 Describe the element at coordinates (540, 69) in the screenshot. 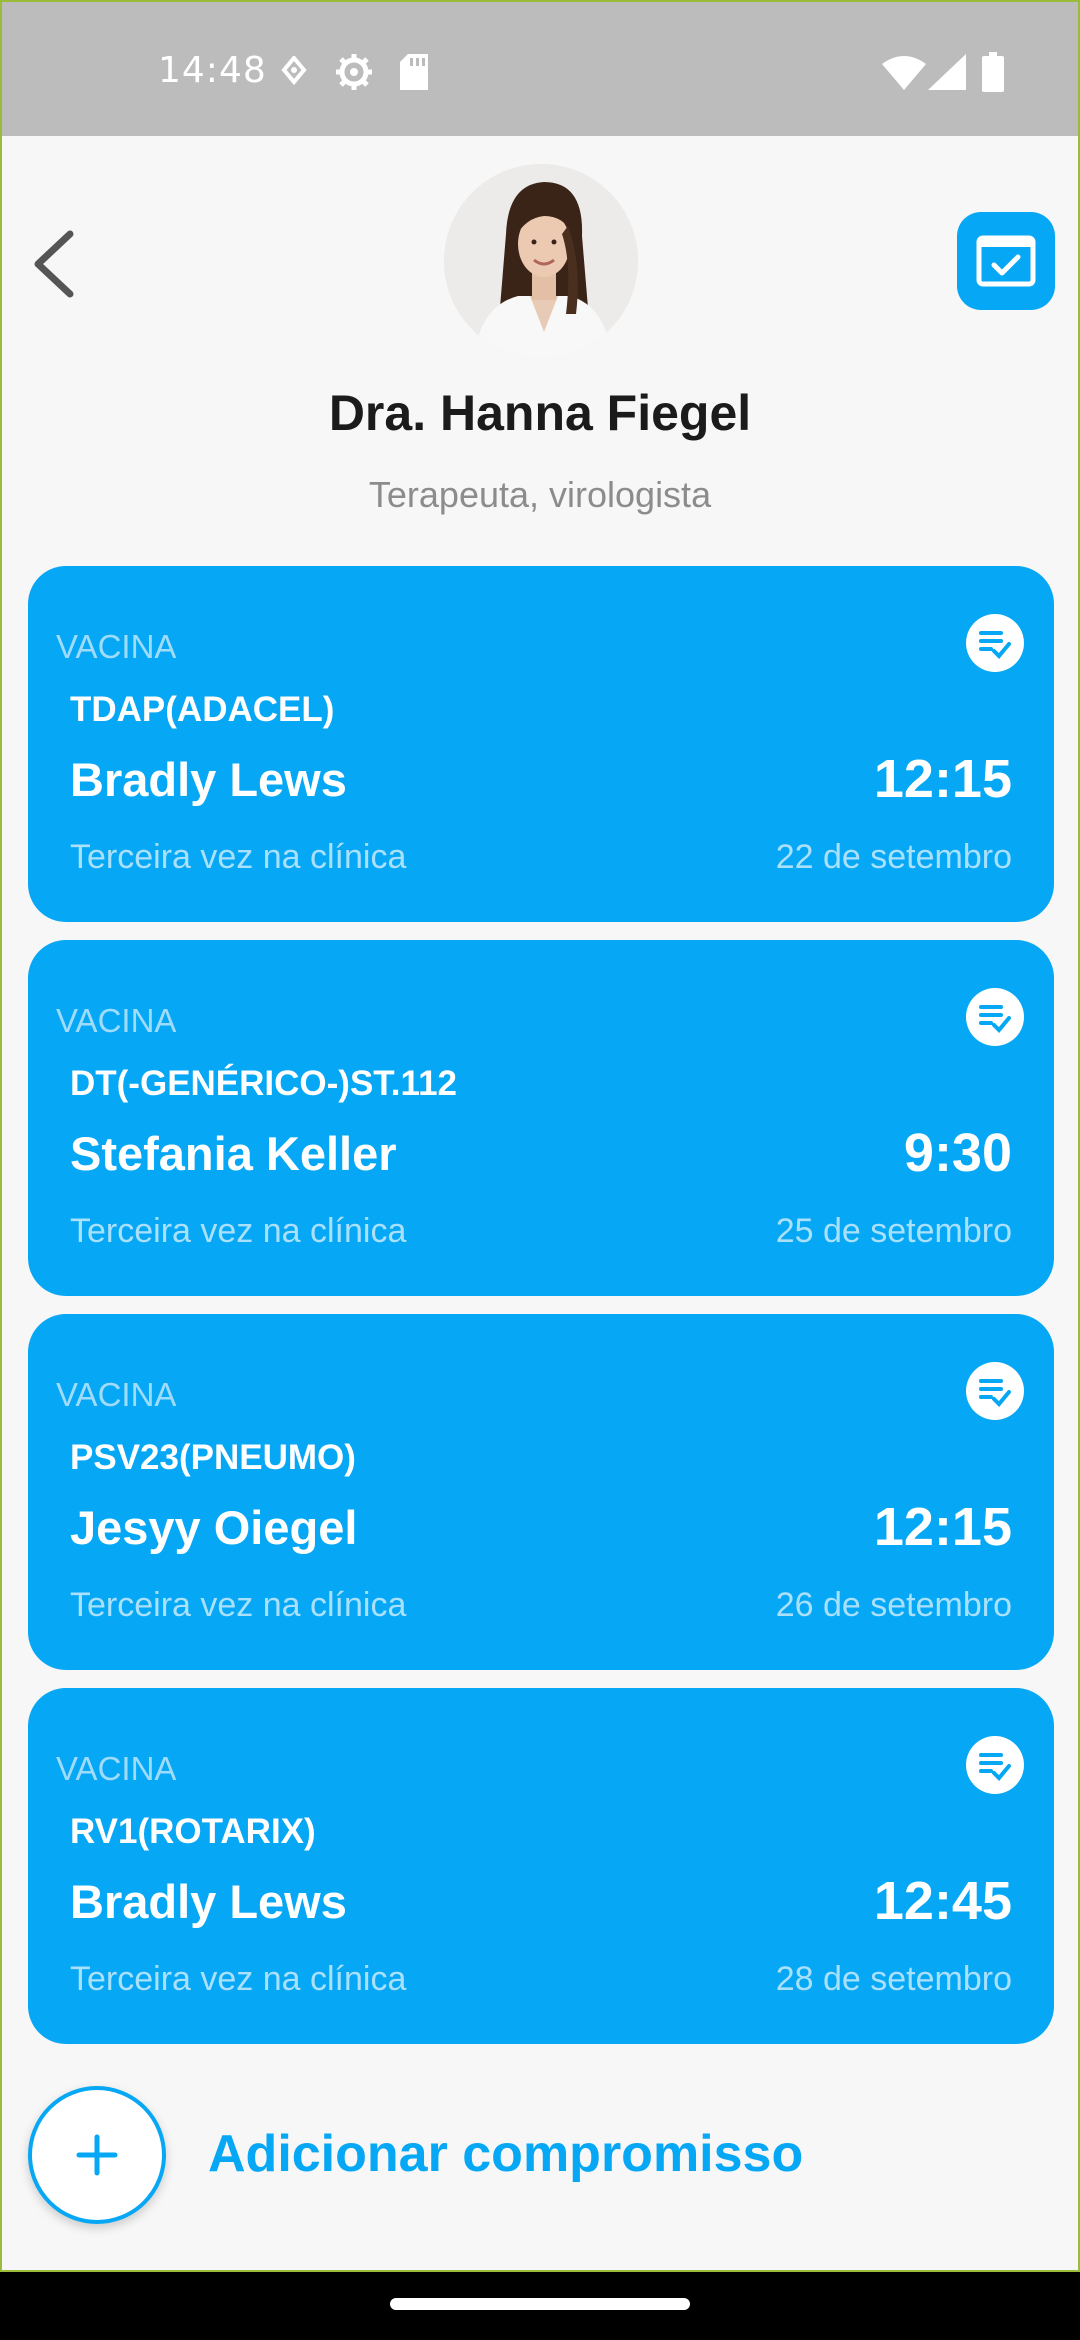

I see `status-bar: 14:48` at that location.